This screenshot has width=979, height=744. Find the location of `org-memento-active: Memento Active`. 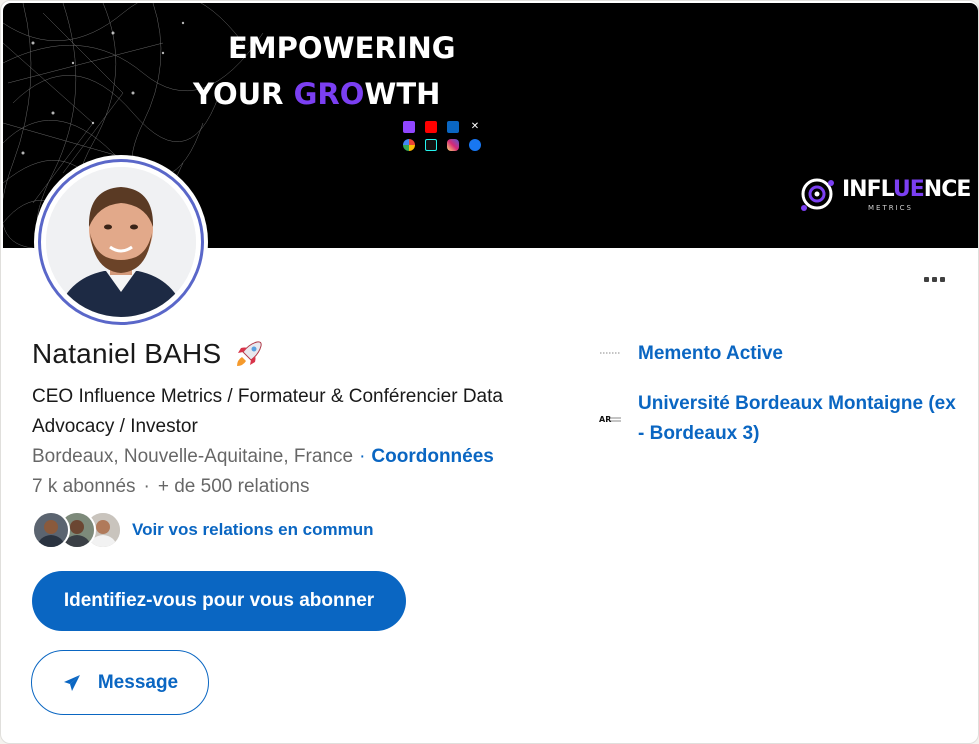

org-memento-active: Memento Active is located at coordinates (690, 354).